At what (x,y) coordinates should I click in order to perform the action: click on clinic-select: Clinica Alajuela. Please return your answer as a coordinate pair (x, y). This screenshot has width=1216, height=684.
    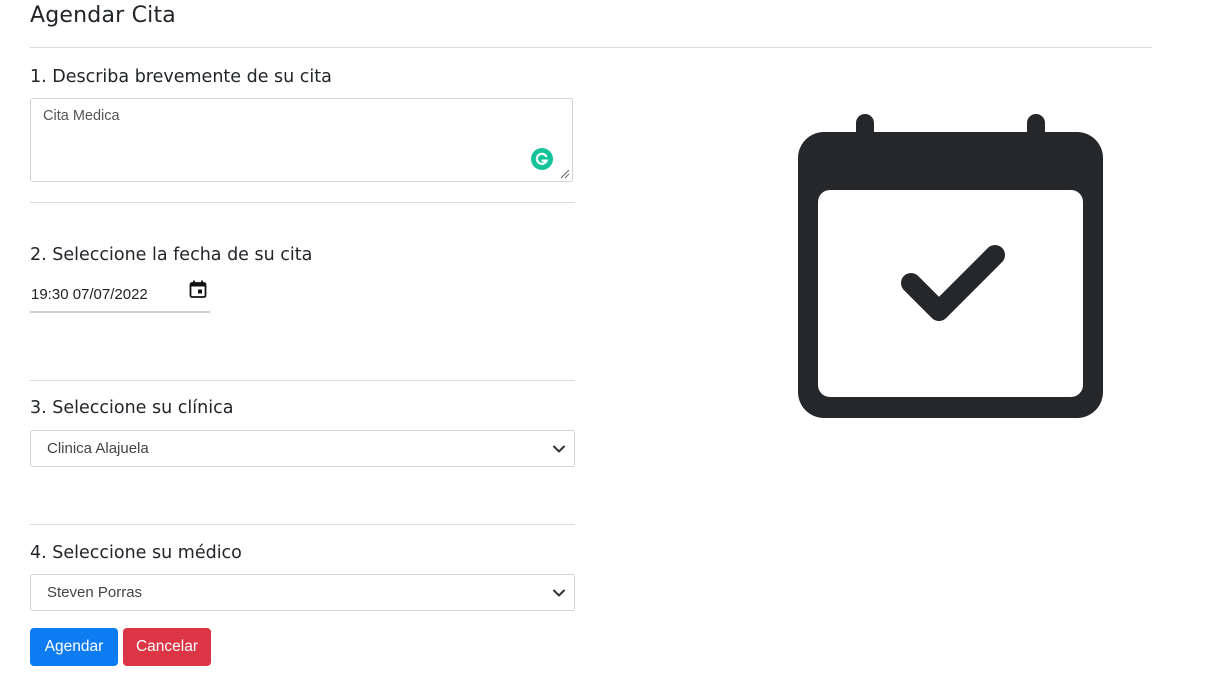
    Looking at the image, I should click on (302, 448).